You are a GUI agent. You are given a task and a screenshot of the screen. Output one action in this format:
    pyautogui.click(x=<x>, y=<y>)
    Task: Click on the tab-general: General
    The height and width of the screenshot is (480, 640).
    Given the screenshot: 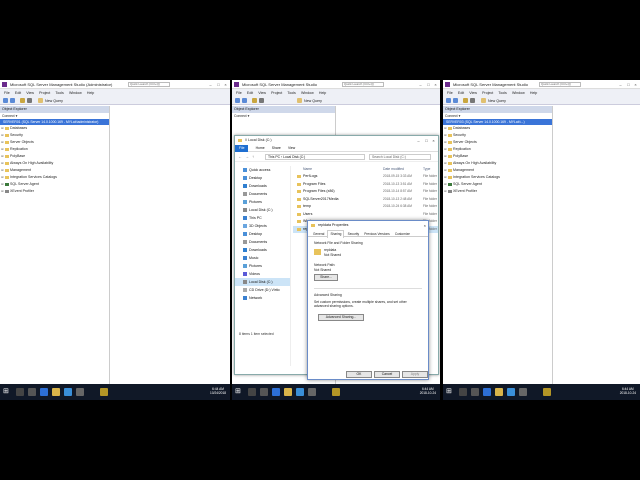 What is the action you would take?
    pyautogui.click(x=318, y=234)
    